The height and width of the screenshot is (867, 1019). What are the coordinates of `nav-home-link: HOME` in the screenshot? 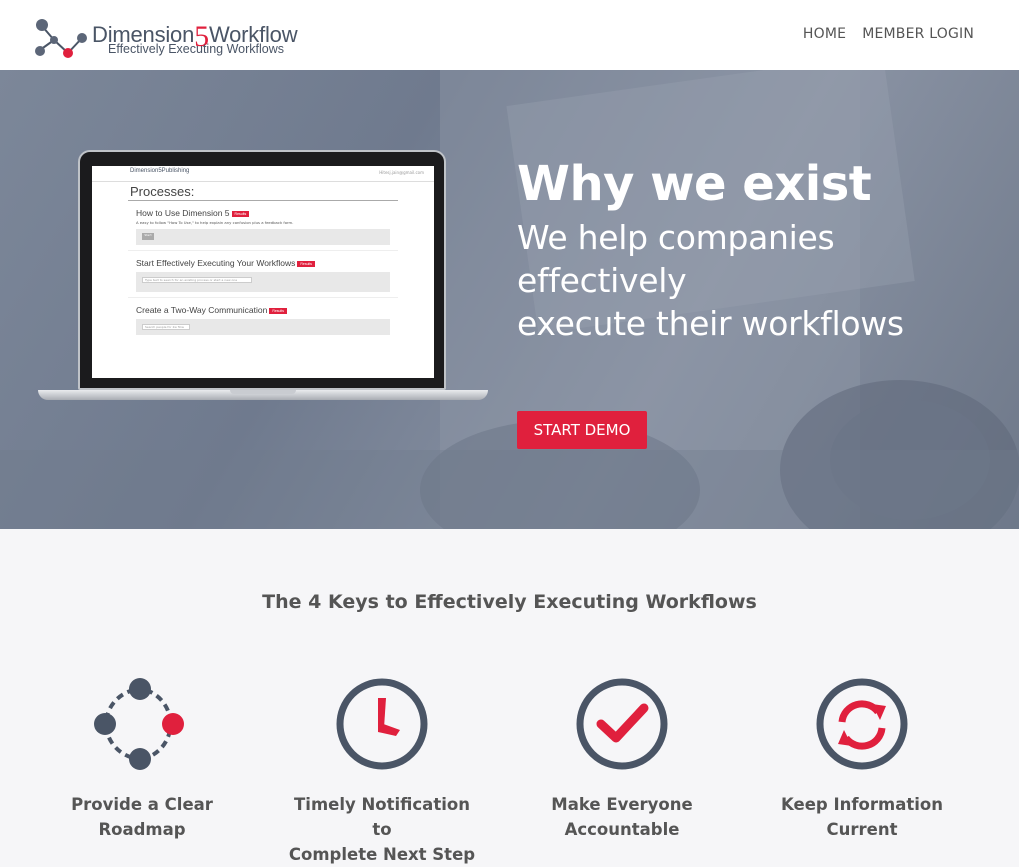 It's located at (824, 34).